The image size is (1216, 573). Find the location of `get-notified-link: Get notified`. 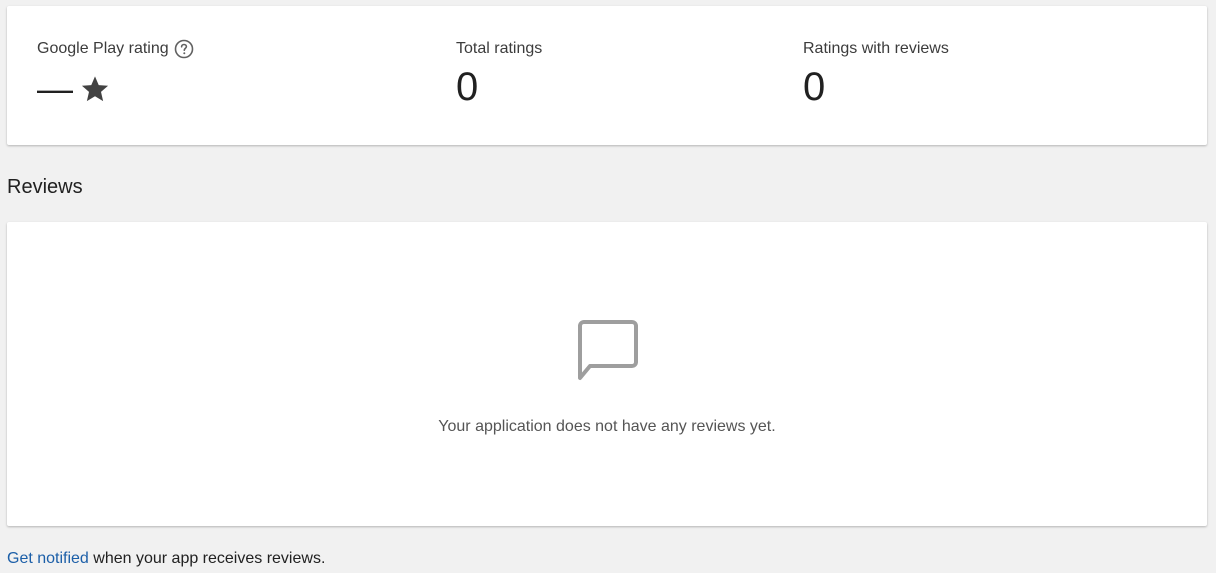

get-notified-link: Get notified is located at coordinates (48, 558).